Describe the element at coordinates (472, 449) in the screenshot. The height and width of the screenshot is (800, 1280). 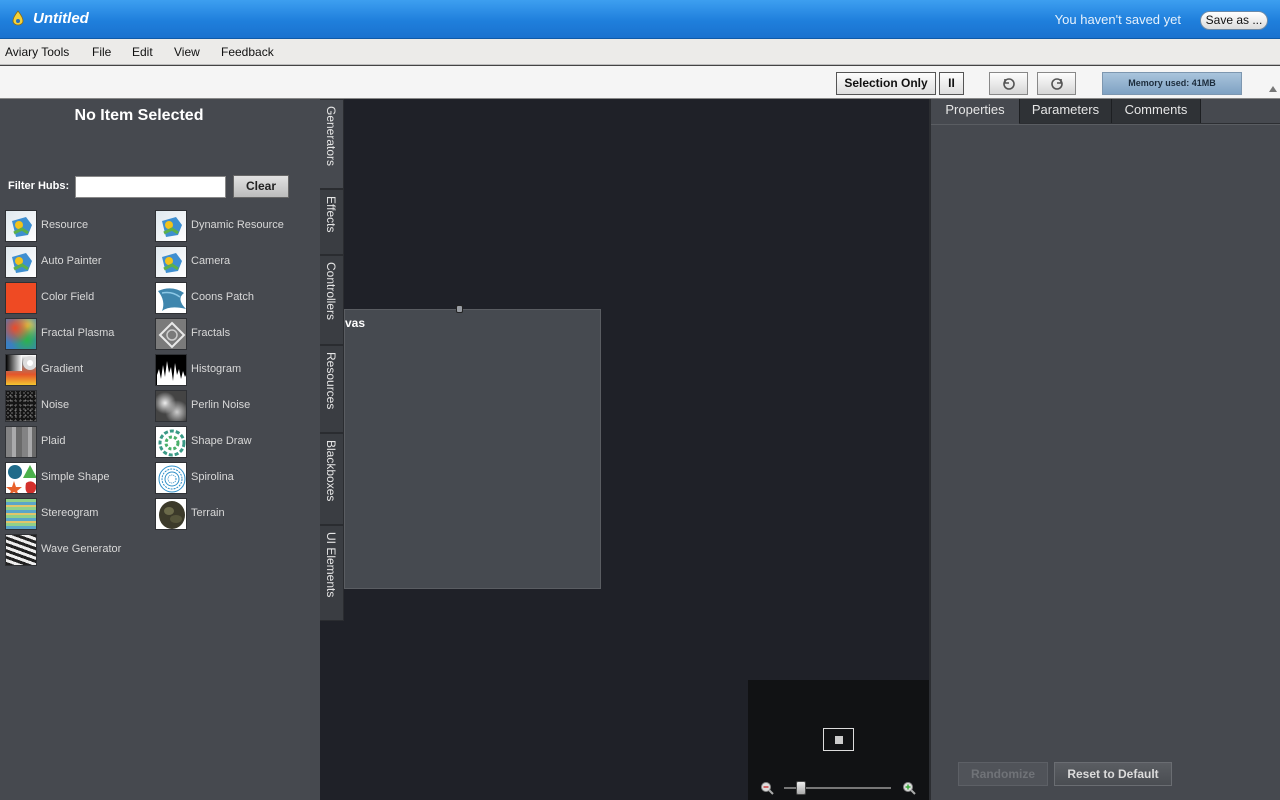
I see `canvas-node: vas` at that location.